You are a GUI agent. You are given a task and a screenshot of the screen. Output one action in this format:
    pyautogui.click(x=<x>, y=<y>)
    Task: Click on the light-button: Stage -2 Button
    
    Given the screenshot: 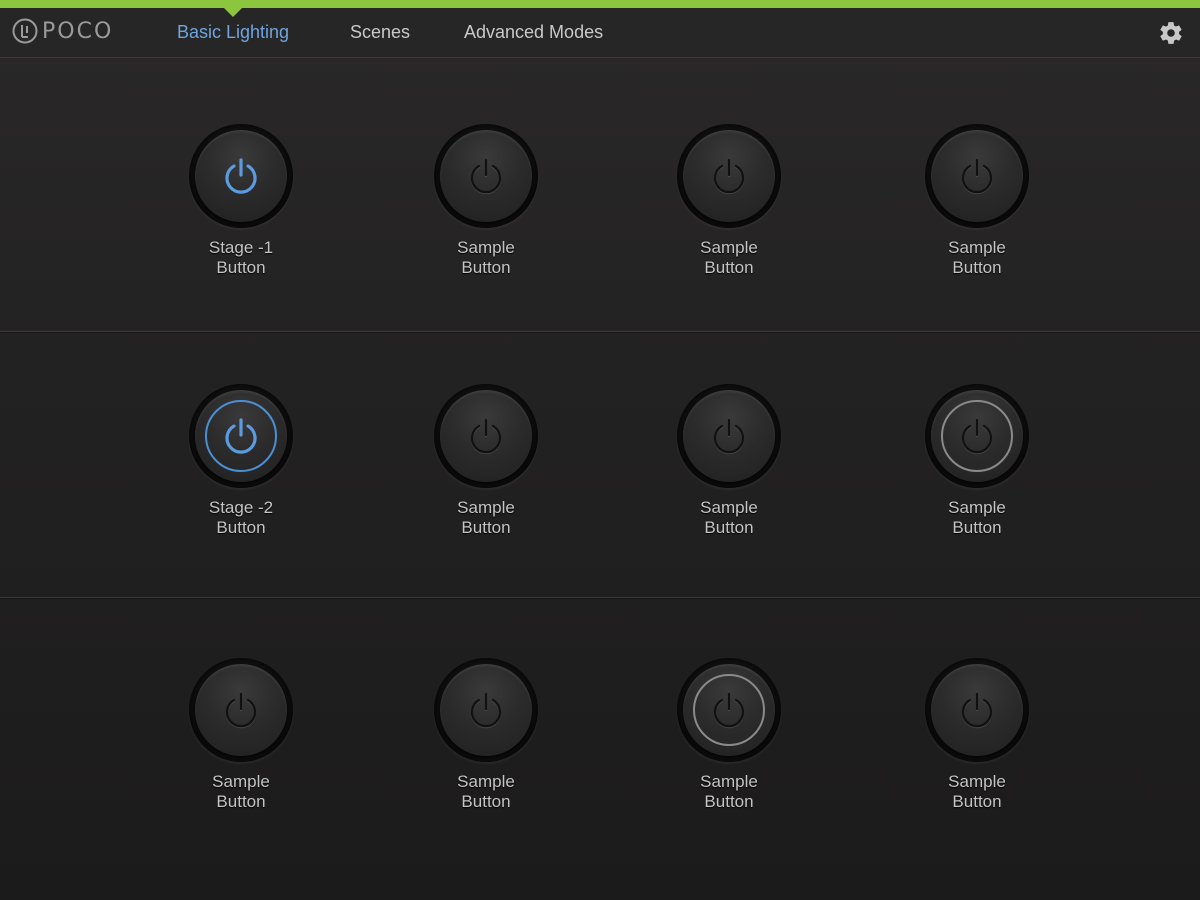 What is the action you would take?
    pyautogui.click(x=241, y=461)
    